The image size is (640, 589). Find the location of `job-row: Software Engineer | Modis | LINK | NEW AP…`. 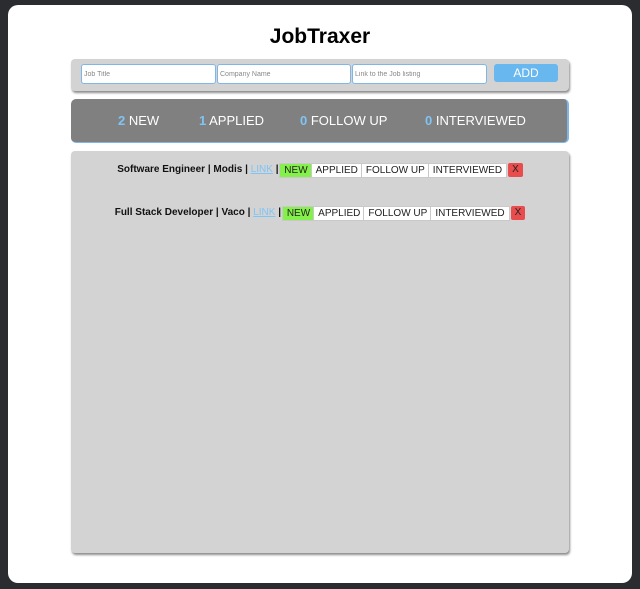

job-row: Software Engineer | Modis | LINK | NEW AP… is located at coordinates (320, 170).